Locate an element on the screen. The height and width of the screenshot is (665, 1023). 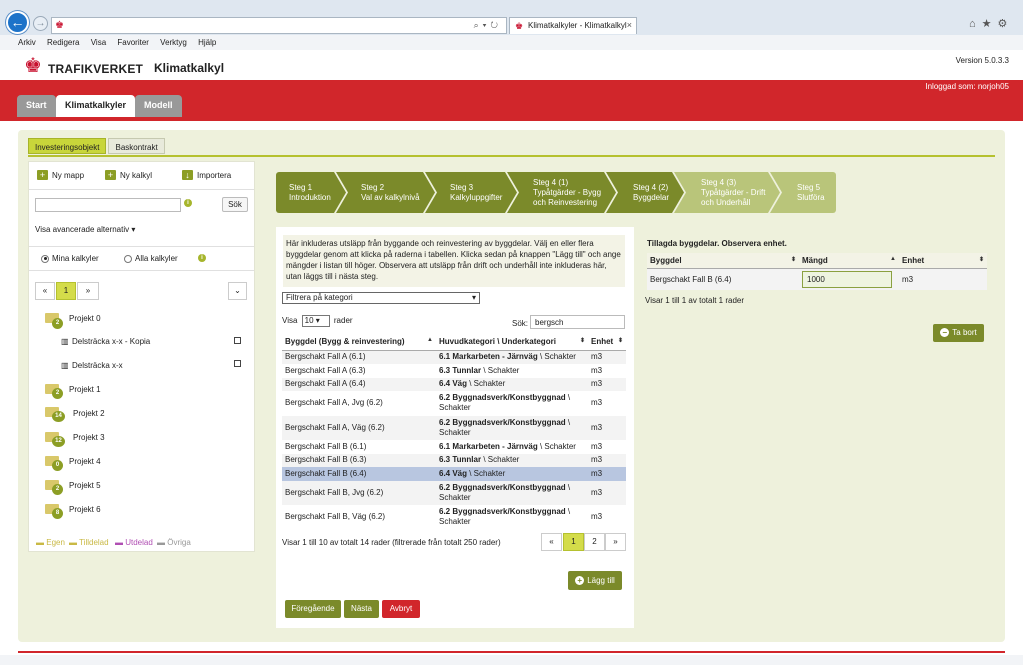
pager-page-1: 1 is located at coordinates (66, 291).